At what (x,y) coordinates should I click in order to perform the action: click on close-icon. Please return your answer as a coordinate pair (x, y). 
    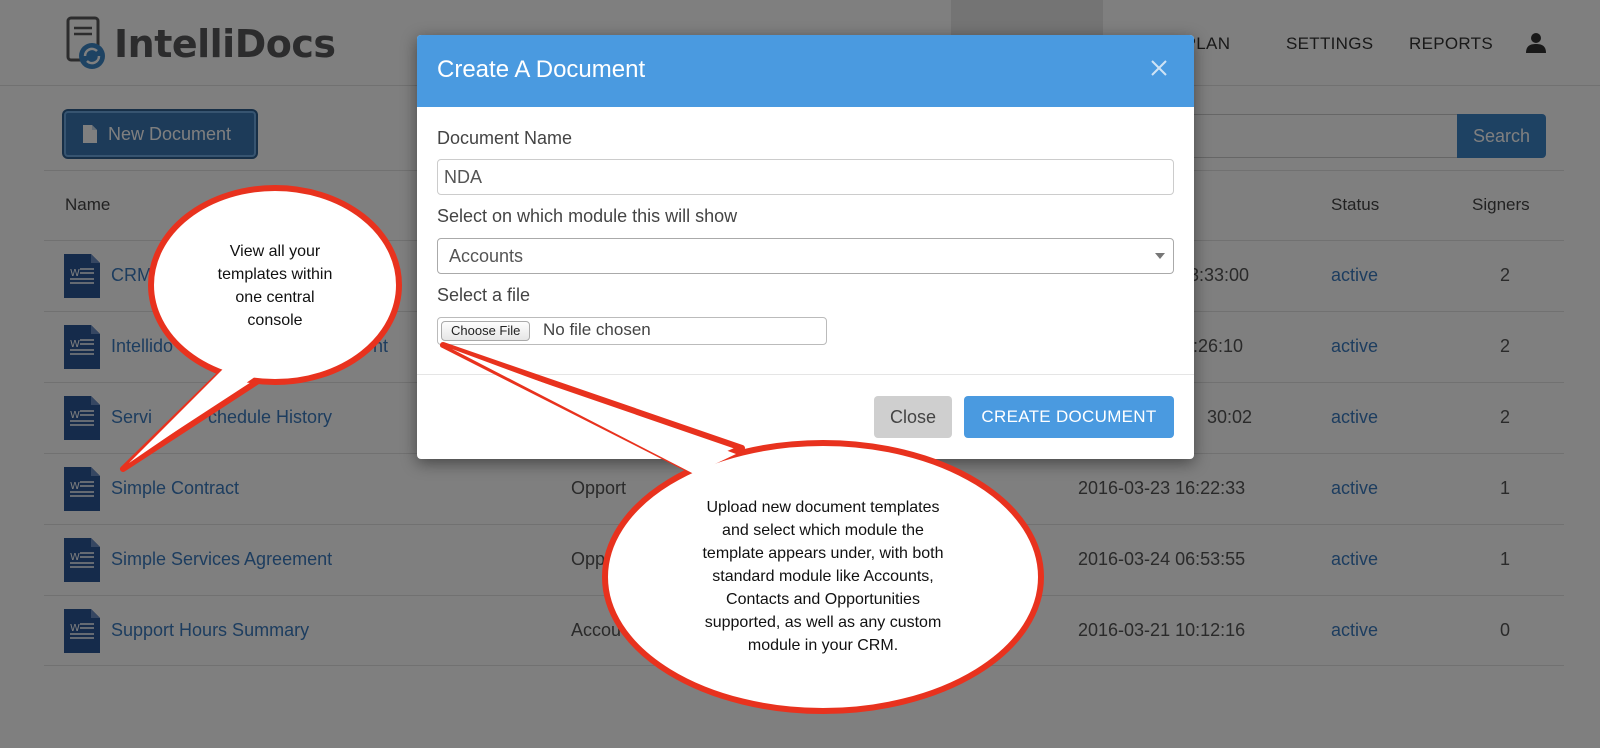
    Looking at the image, I should click on (1159, 68).